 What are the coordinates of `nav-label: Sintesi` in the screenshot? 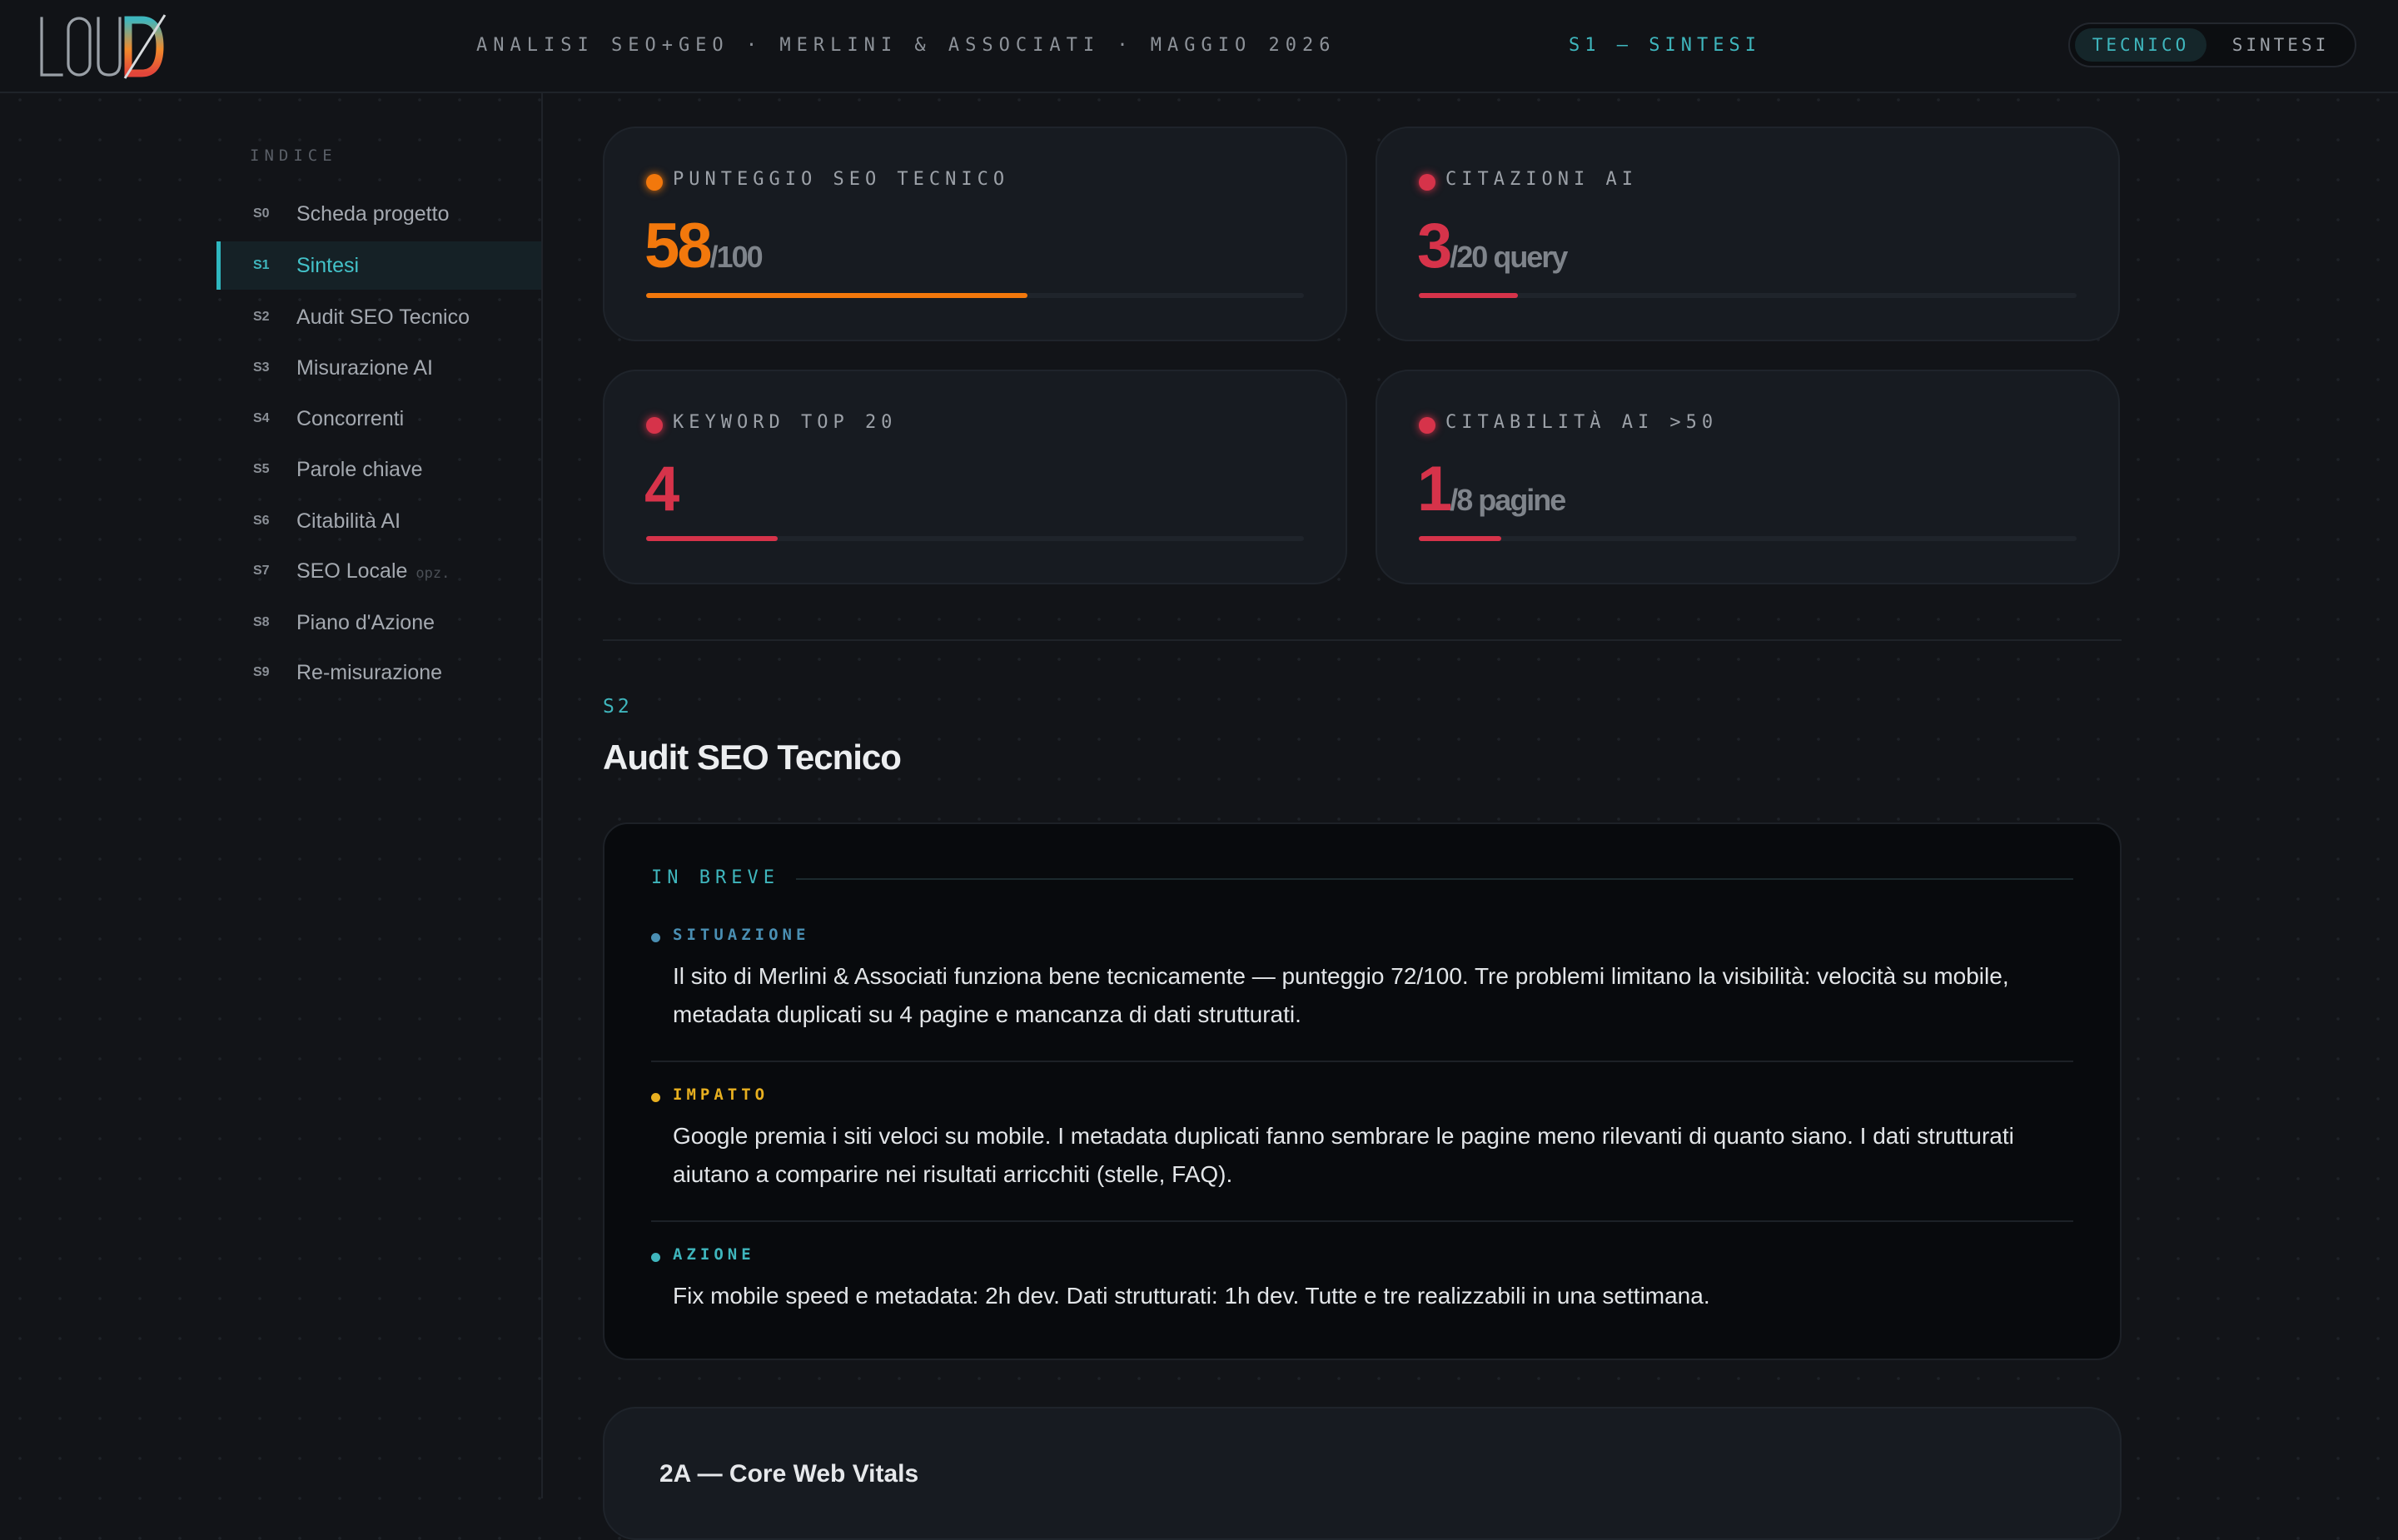 It's located at (328, 266).